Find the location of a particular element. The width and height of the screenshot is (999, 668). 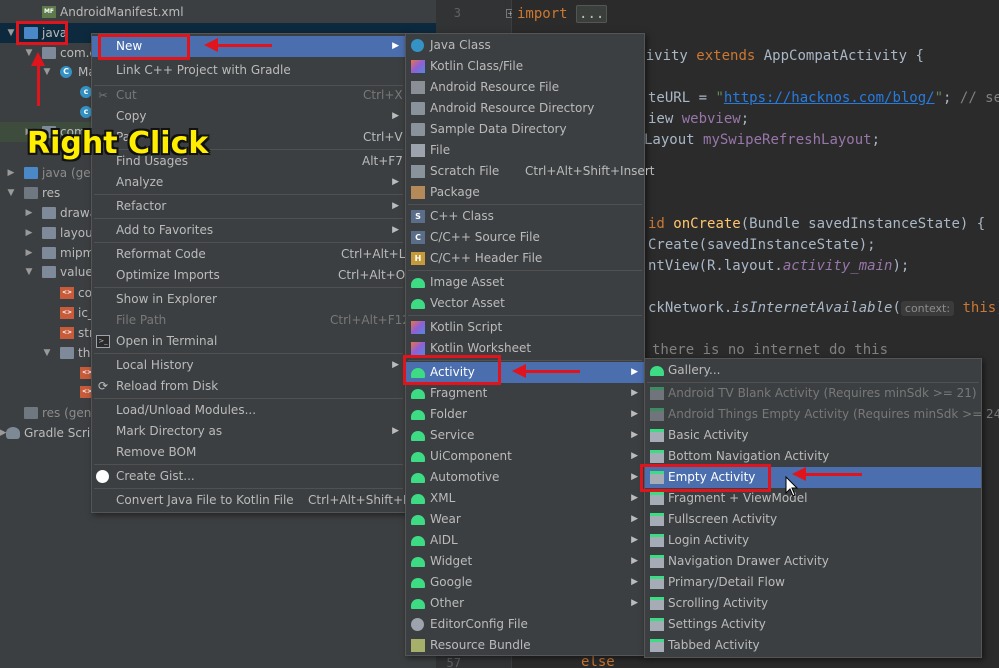

menu-item-basic-activity: Basic Activity is located at coordinates (813, 435).